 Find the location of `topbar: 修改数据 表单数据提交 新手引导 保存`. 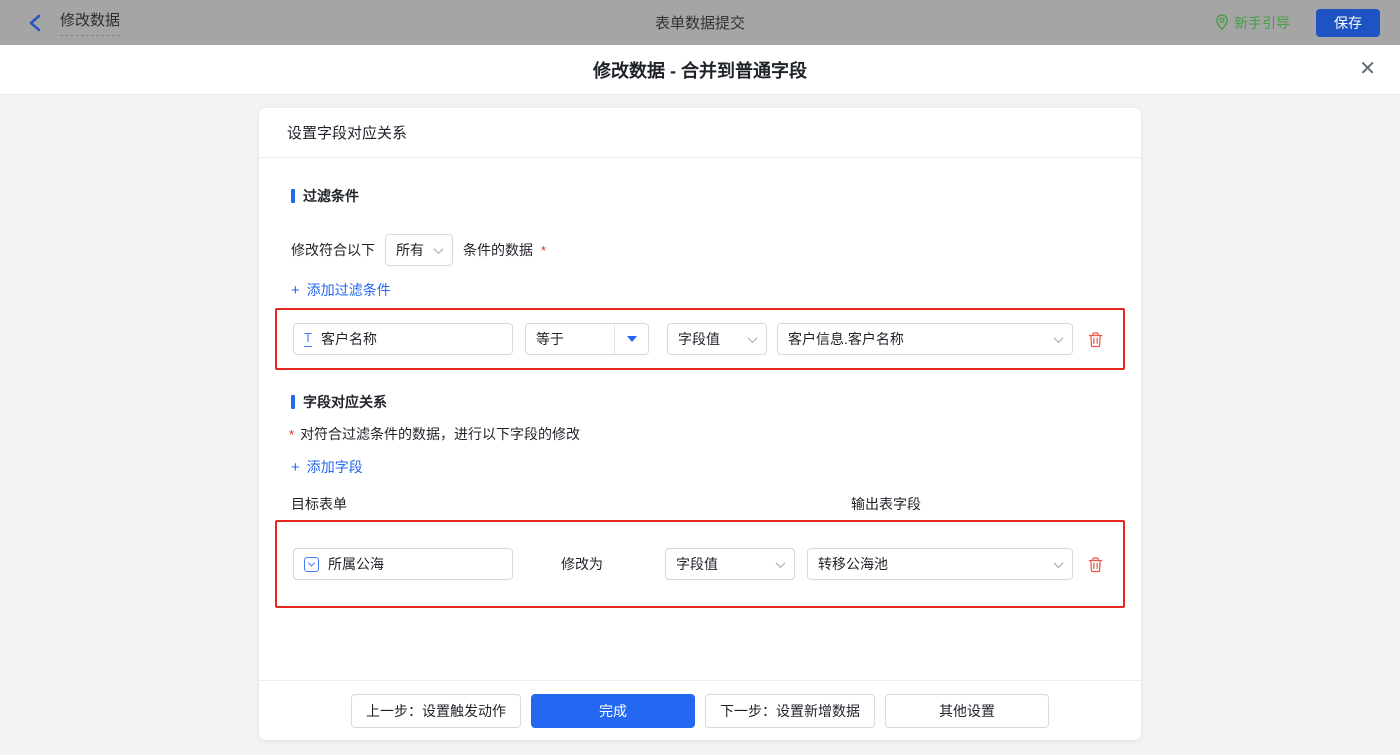

topbar: 修改数据 表单数据提交 新手引导 保存 is located at coordinates (700, 22).